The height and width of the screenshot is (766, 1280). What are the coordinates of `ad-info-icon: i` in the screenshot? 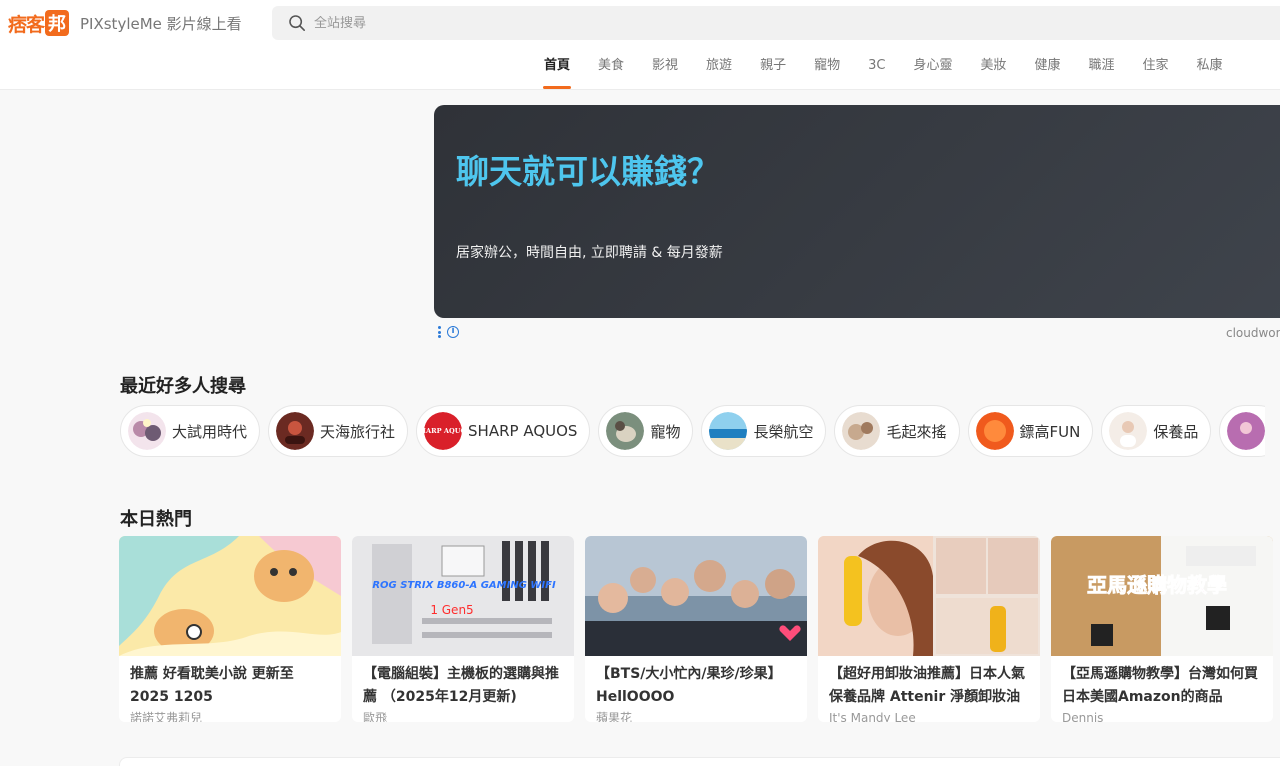 It's located at (453, 332).